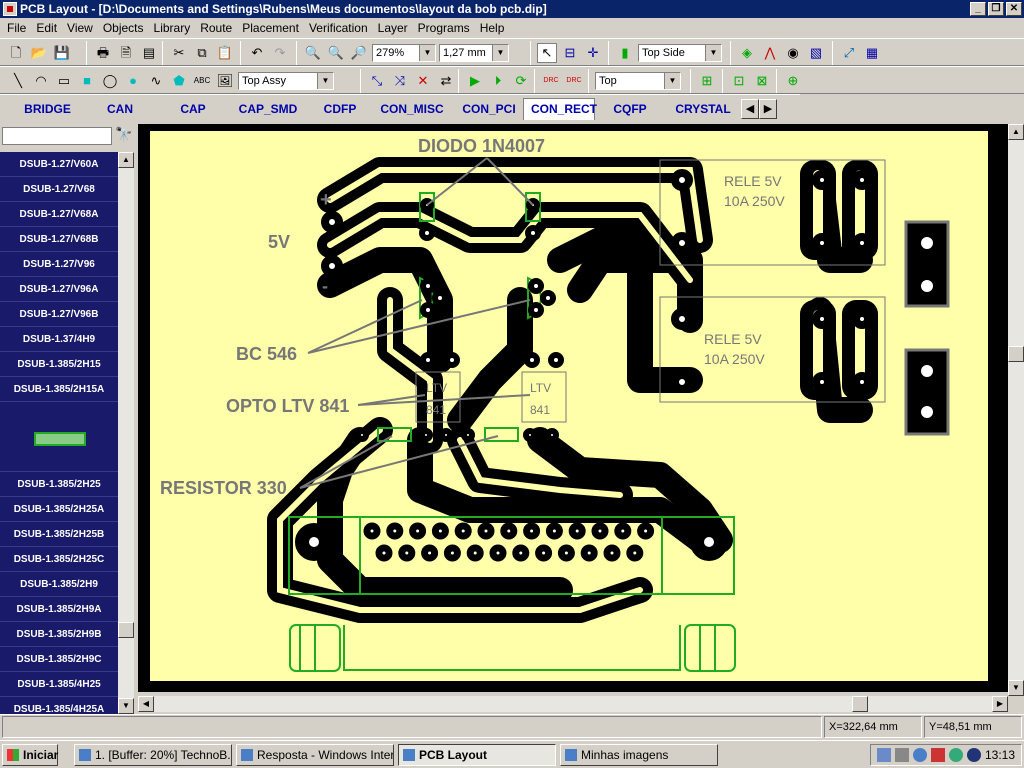 Image resolution: width=1024 pixels, height=768 pixels. Describe the element at coordinates (956, 755) in the screenshot. I see `tray-update-icon` at that location.